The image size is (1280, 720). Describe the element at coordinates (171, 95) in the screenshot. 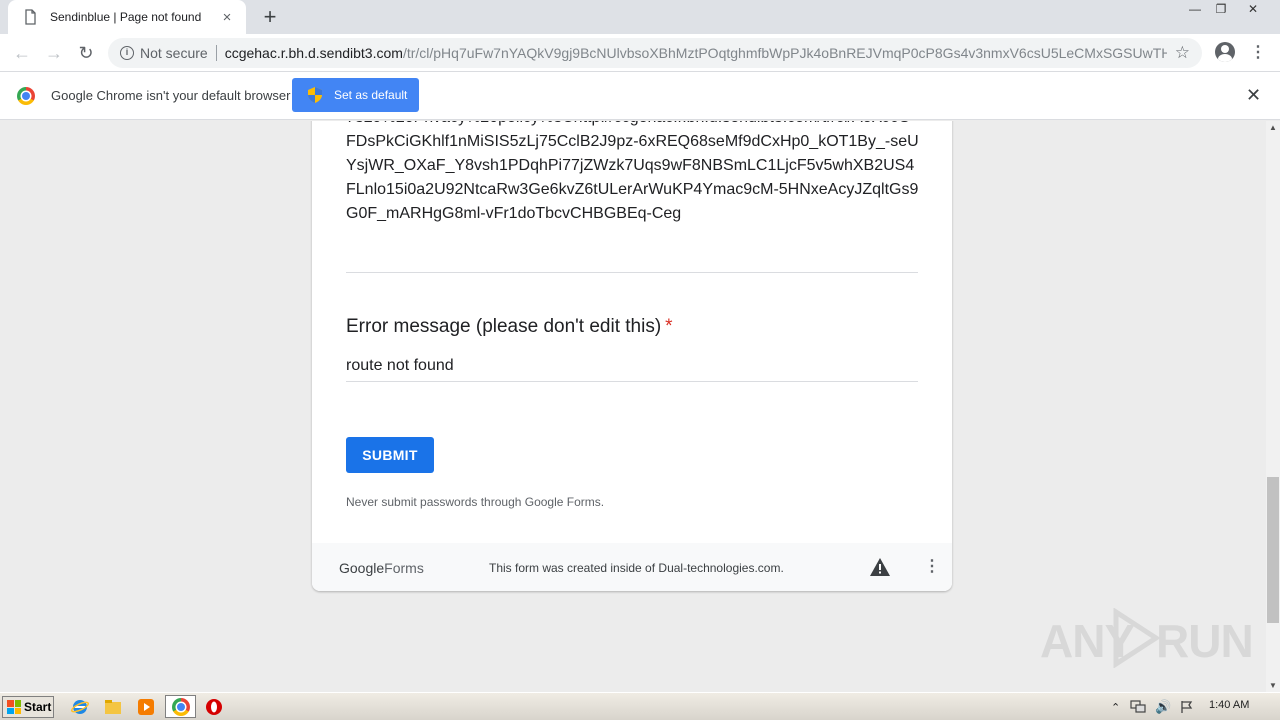

I see `infobar-message: Google Chrome isn't your default browser` at that location.